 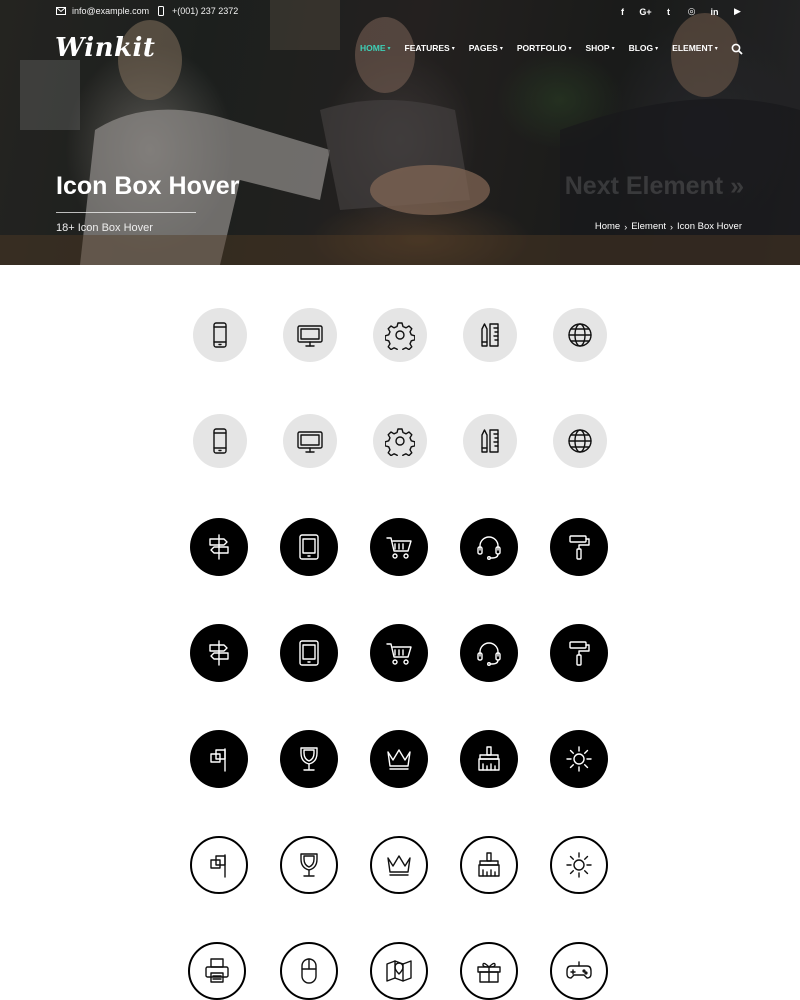 I want to click on gift-icon, so click(x=489, y=972).